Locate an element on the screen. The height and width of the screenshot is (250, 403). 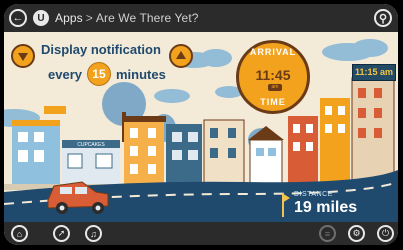
notification-interval-line: every 15 minutes is located at coordinates (107, 74).